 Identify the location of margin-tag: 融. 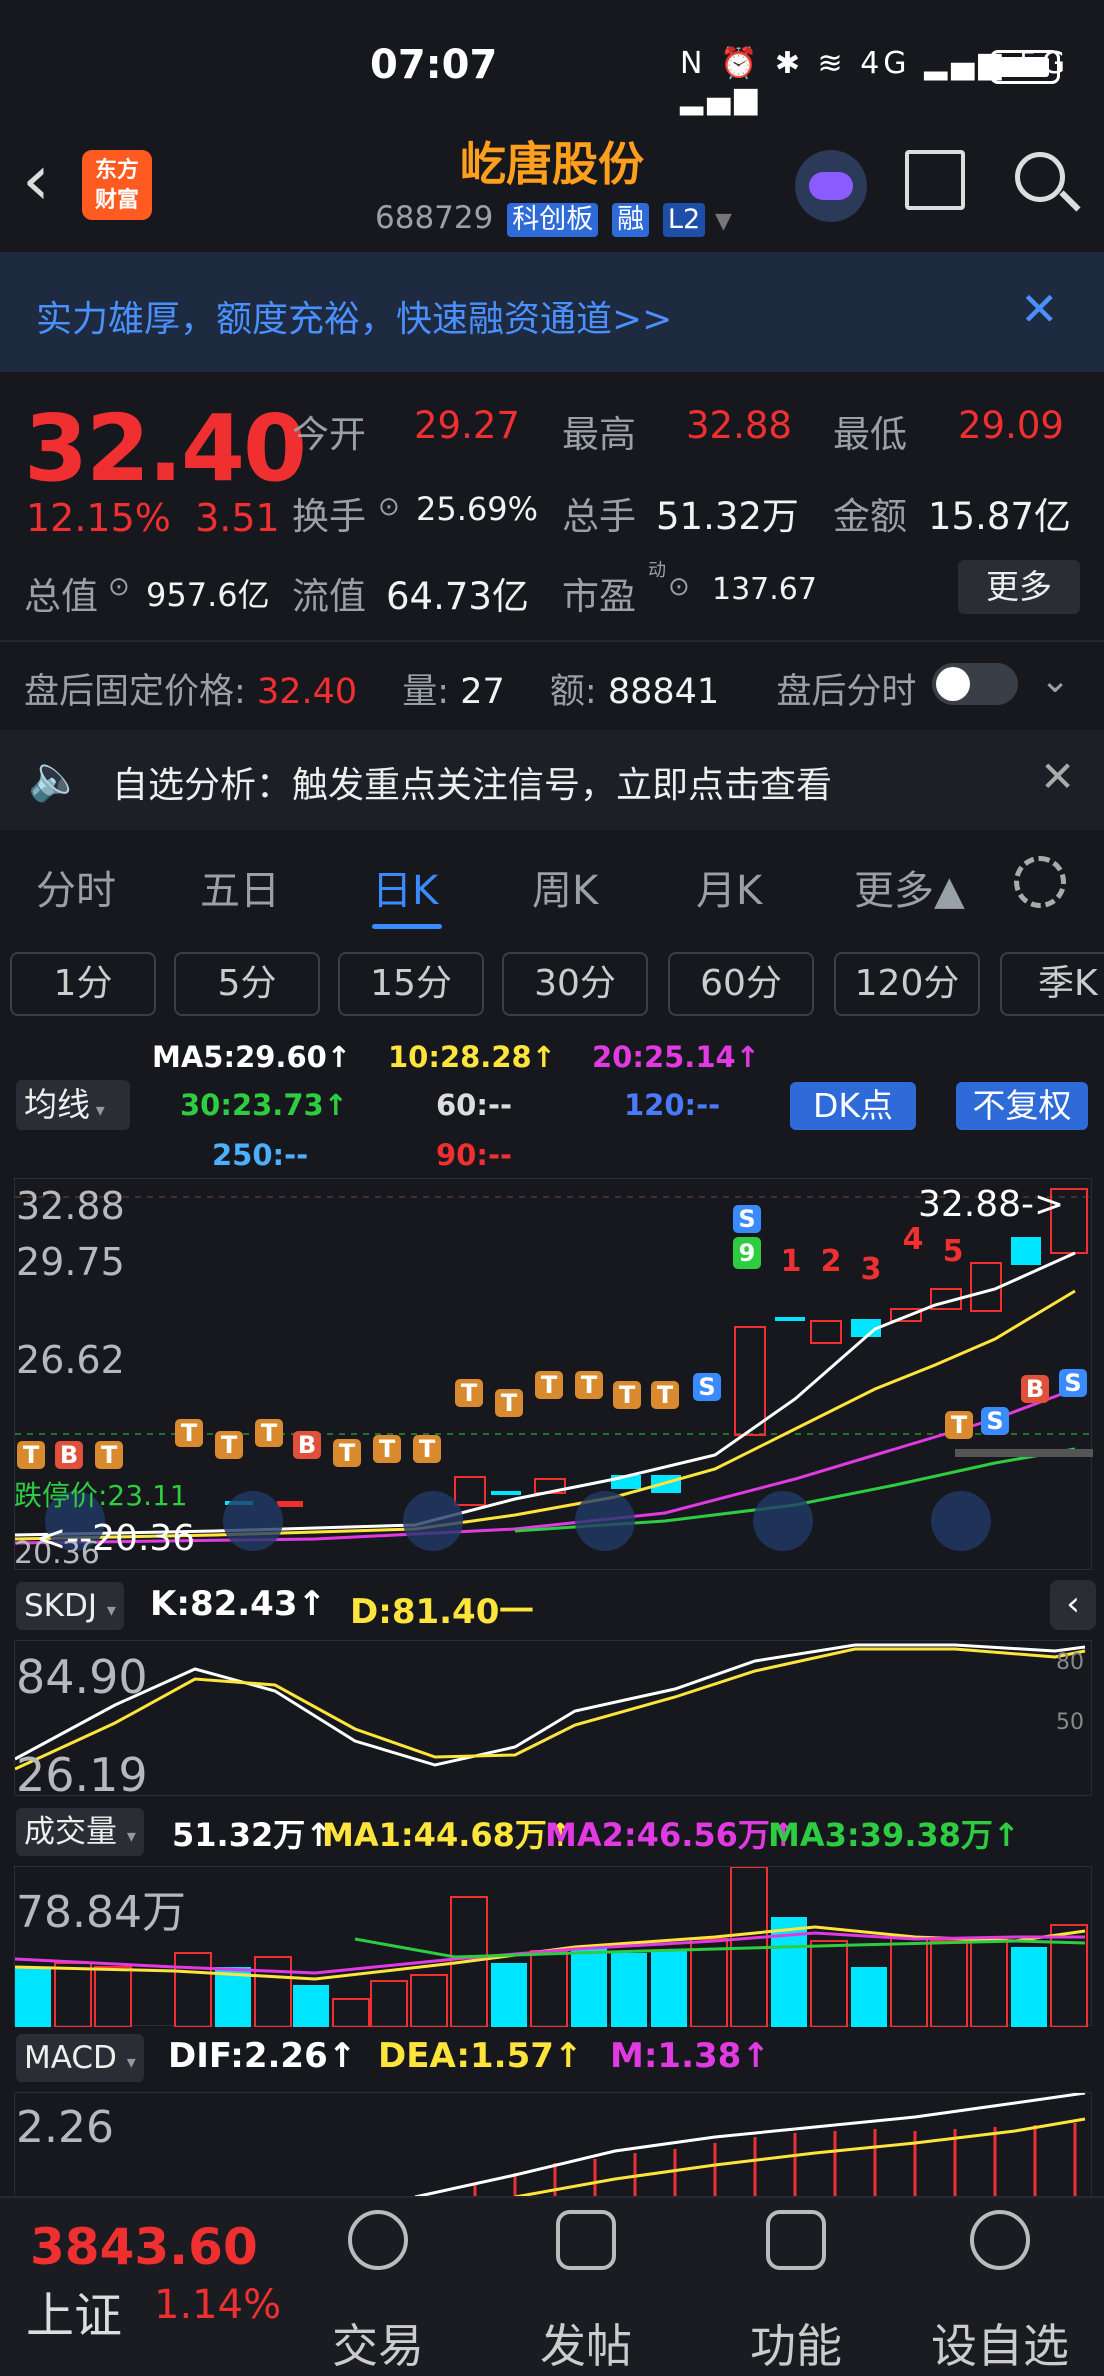
(631, 220).